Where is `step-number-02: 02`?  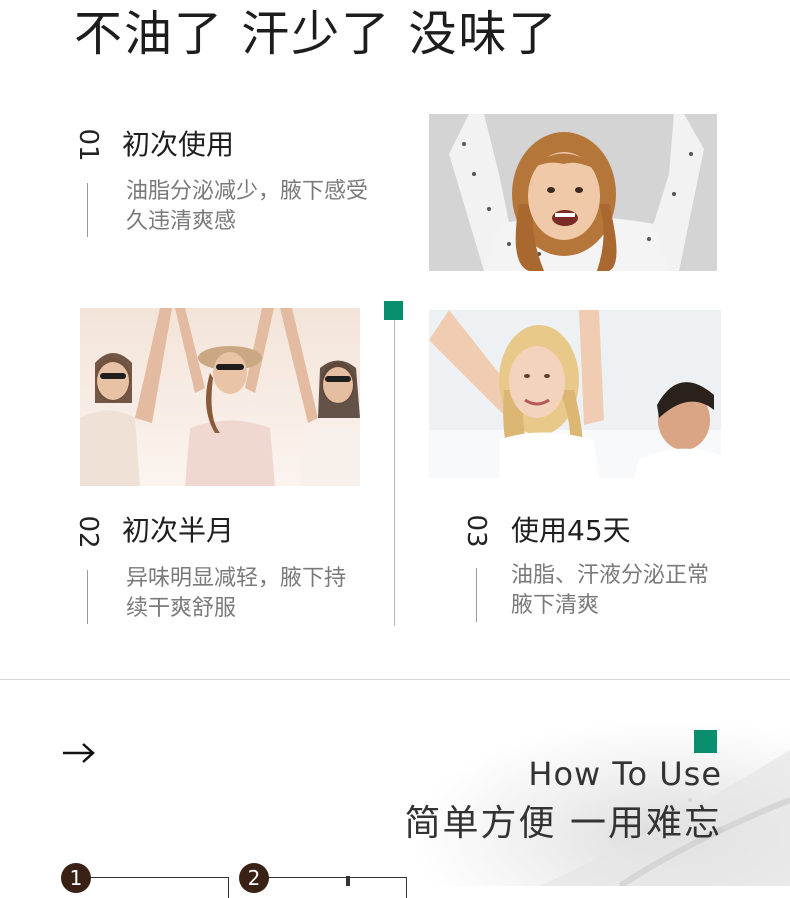
step-number-02: 02 is located at coordinates (88, 532).